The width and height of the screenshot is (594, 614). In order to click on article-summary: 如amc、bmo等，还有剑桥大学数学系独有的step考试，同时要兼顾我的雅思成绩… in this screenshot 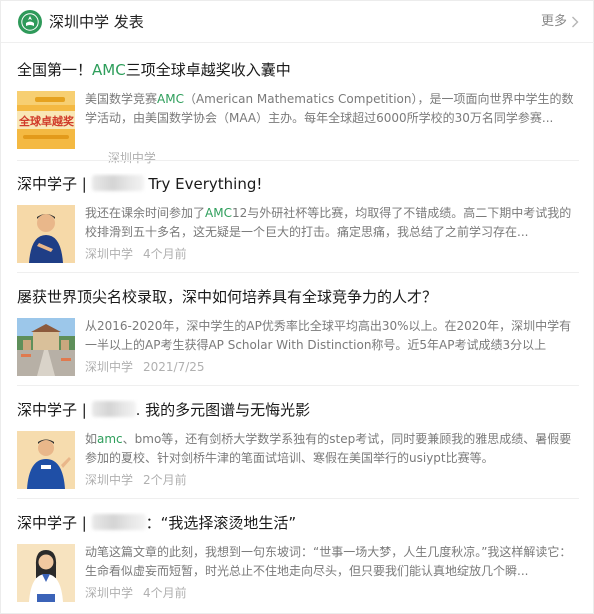, I will do `click(328, 448)`.